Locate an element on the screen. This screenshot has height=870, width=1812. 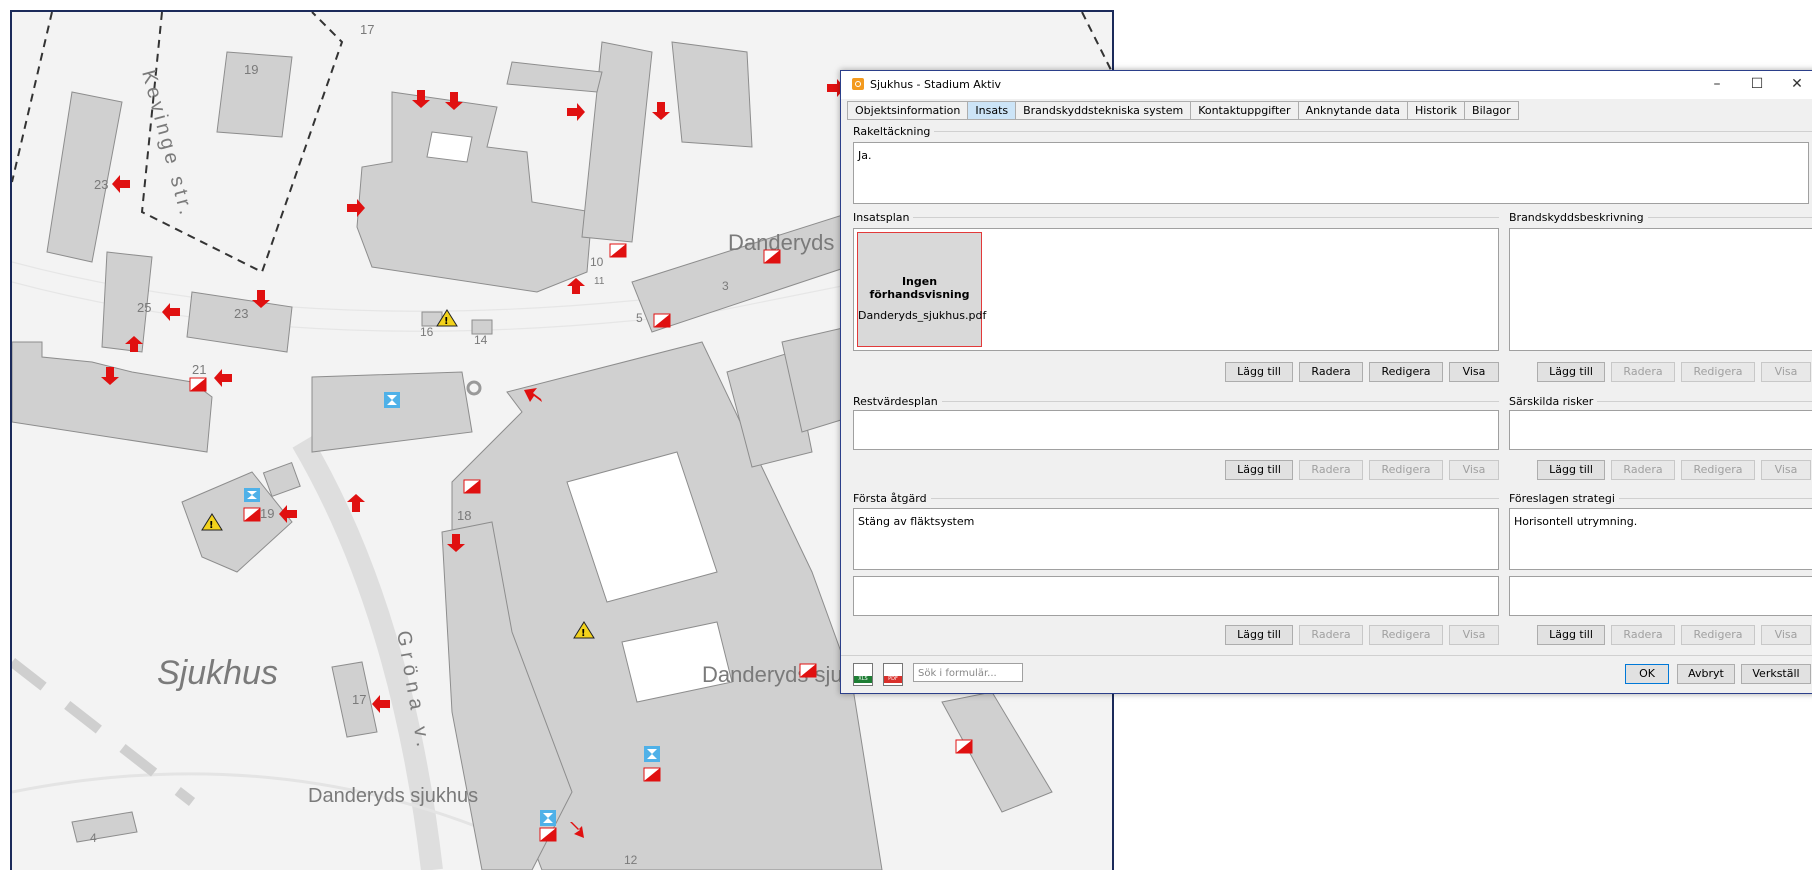
strategi-show-button: Visa is located at coordinates (1786, 635).